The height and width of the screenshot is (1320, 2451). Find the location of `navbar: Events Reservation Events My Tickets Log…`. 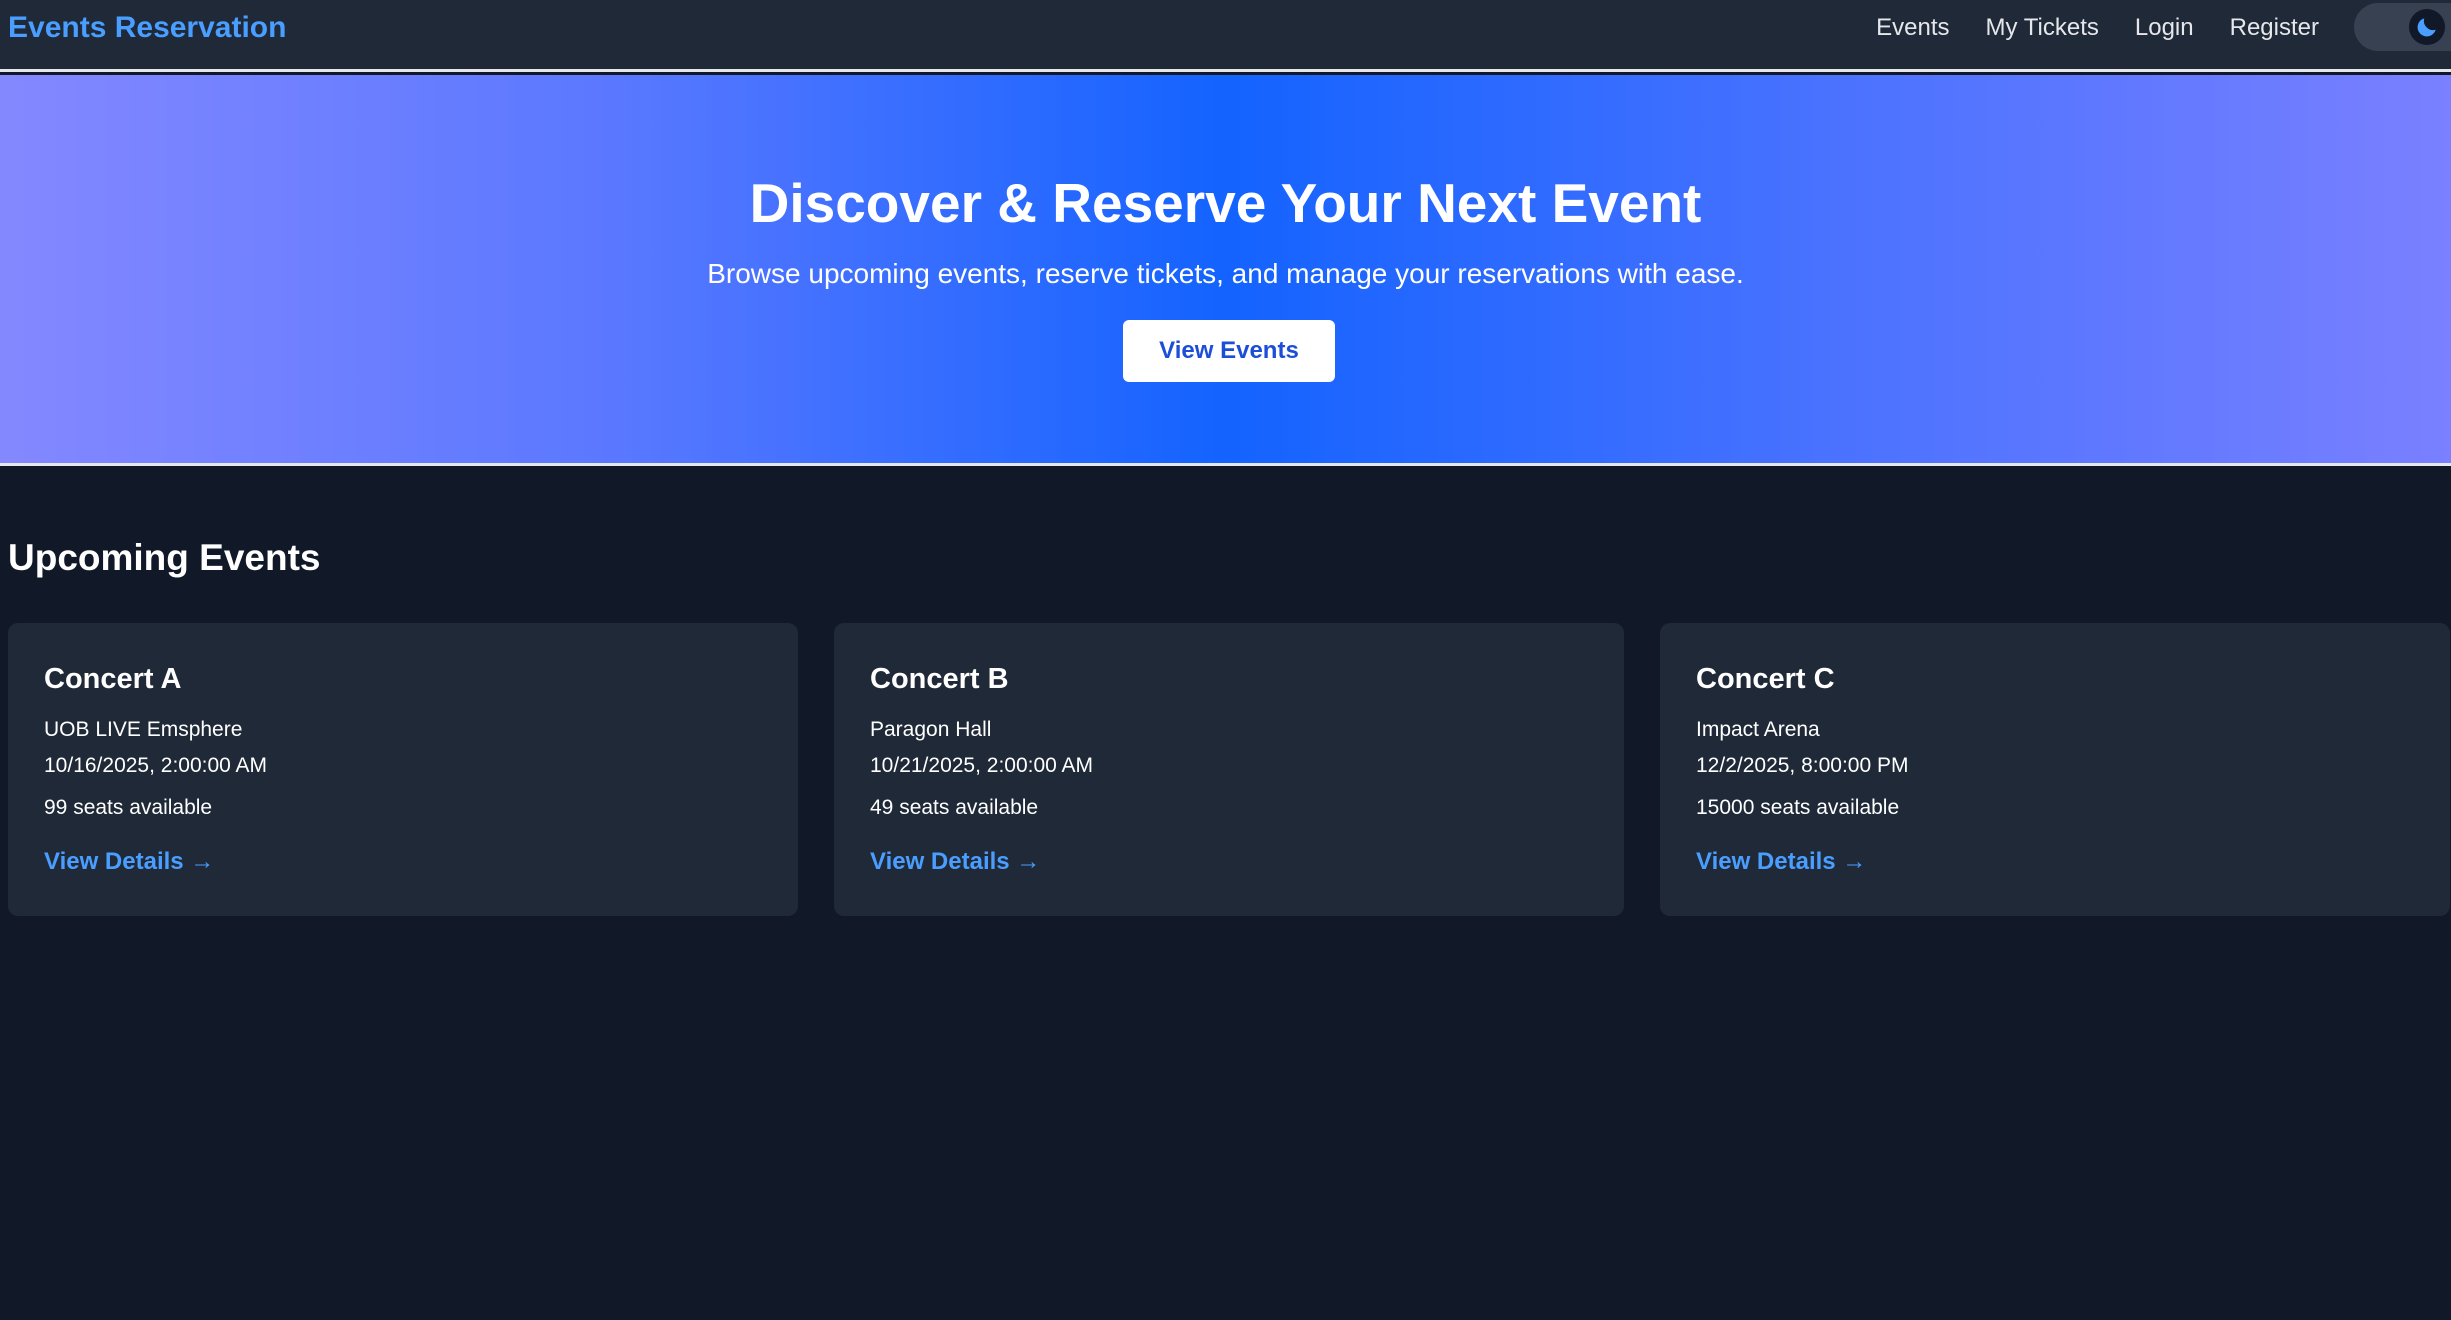

navbar: Events Reservation Events My Tickets Log… is located at coordinates (1225, 36).